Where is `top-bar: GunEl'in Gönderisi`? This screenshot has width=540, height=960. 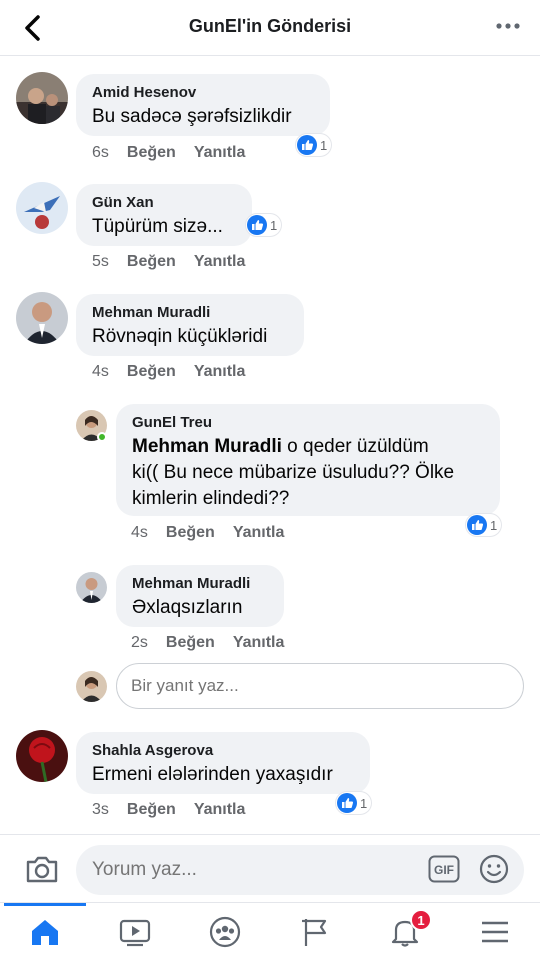 top-bar: GunEl'in Gönderisi is located at coordinates (270, 28).